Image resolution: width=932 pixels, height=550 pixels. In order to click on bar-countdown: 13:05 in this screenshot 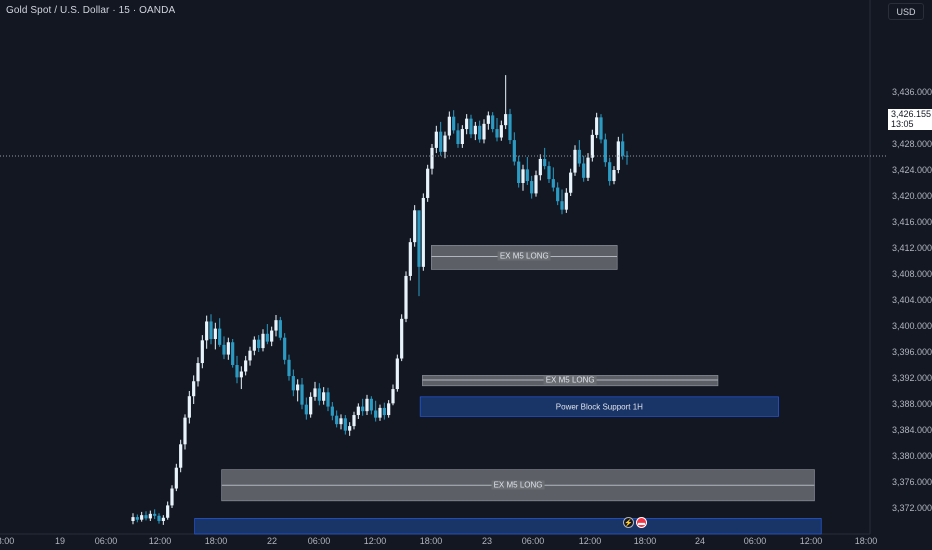, I will do `click(902, 124)`.